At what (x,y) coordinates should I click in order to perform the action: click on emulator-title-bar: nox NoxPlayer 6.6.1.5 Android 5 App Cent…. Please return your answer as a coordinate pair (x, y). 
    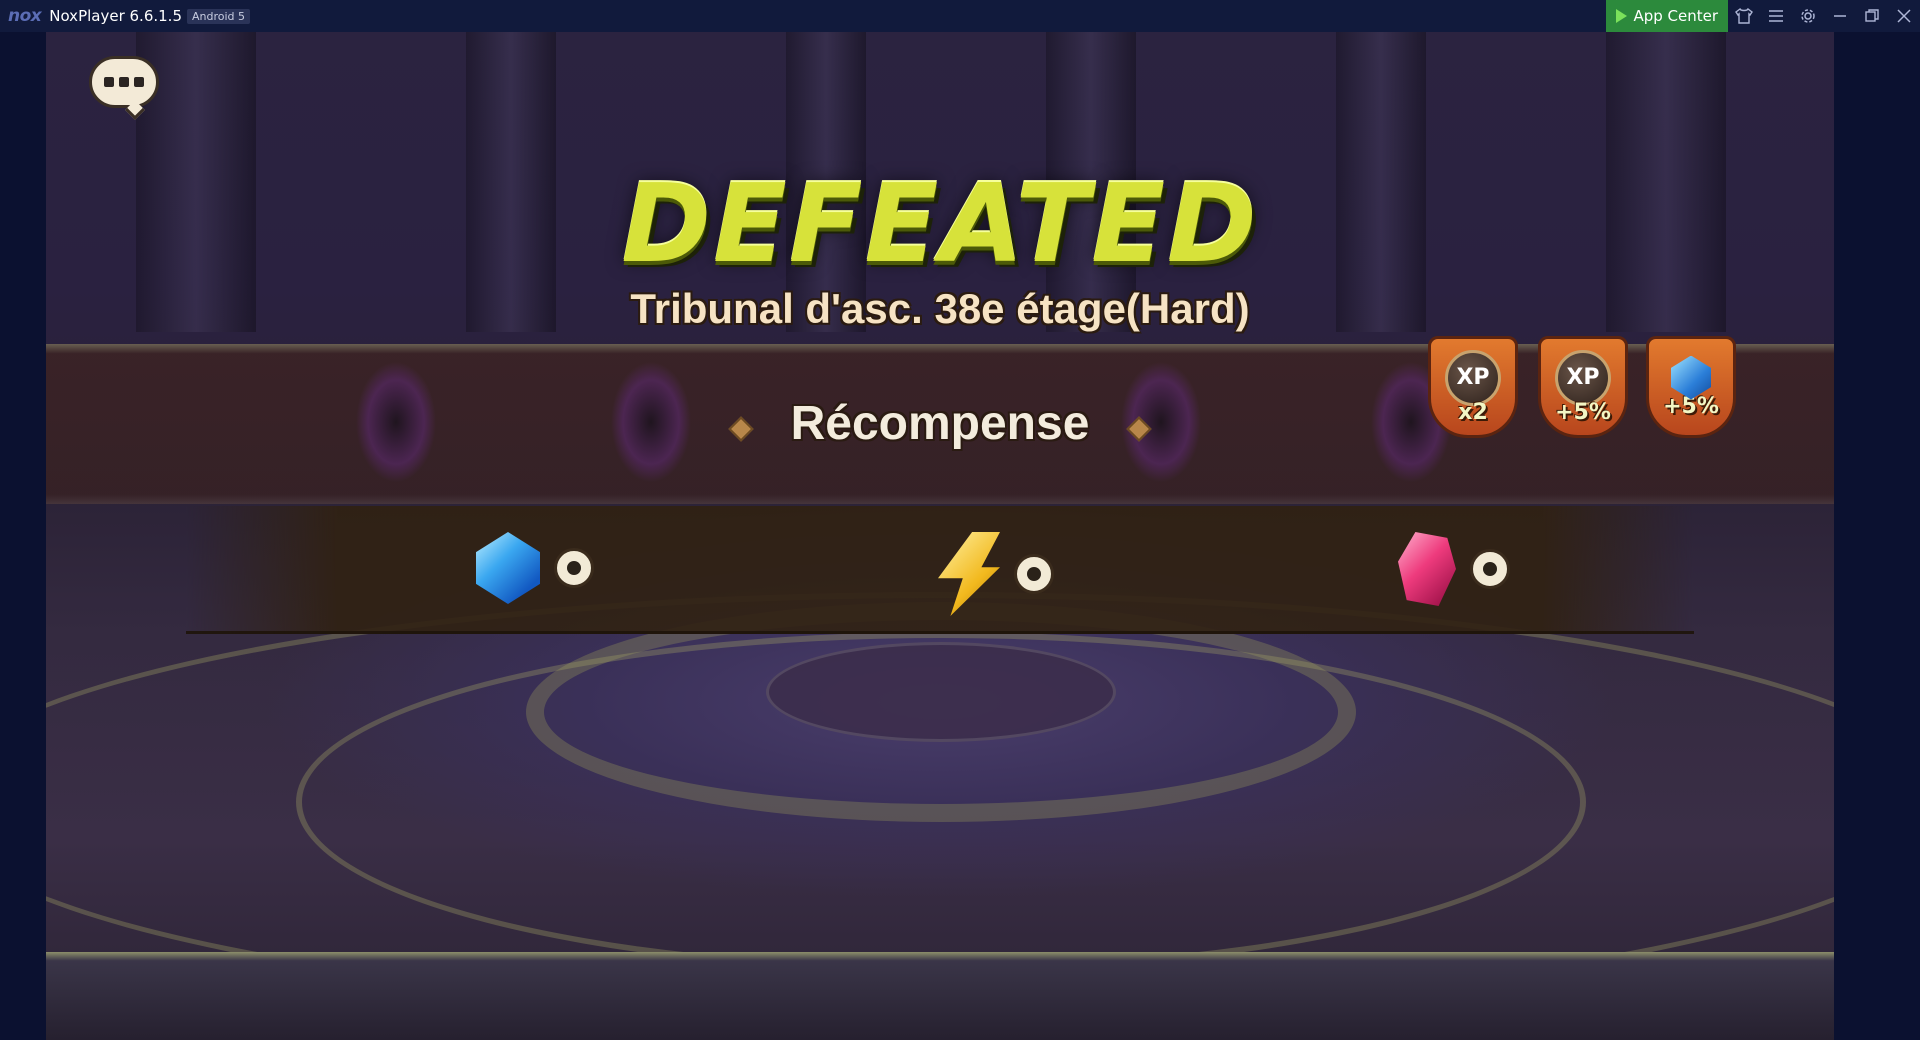
    Looking at the image, I should click on (960, 16).